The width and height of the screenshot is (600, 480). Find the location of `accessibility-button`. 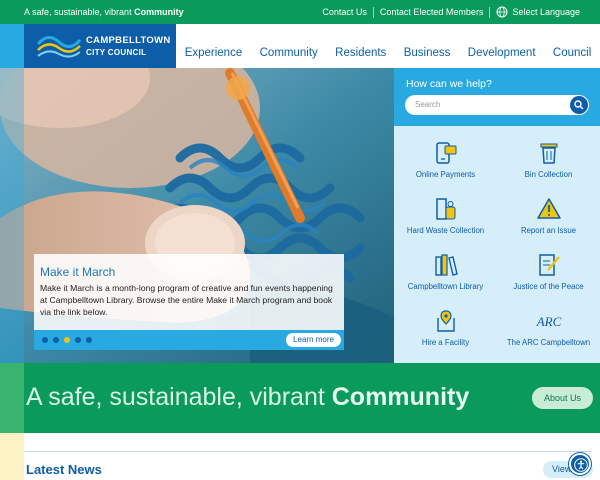

accessibility-button is located at coordinates (580, 464).